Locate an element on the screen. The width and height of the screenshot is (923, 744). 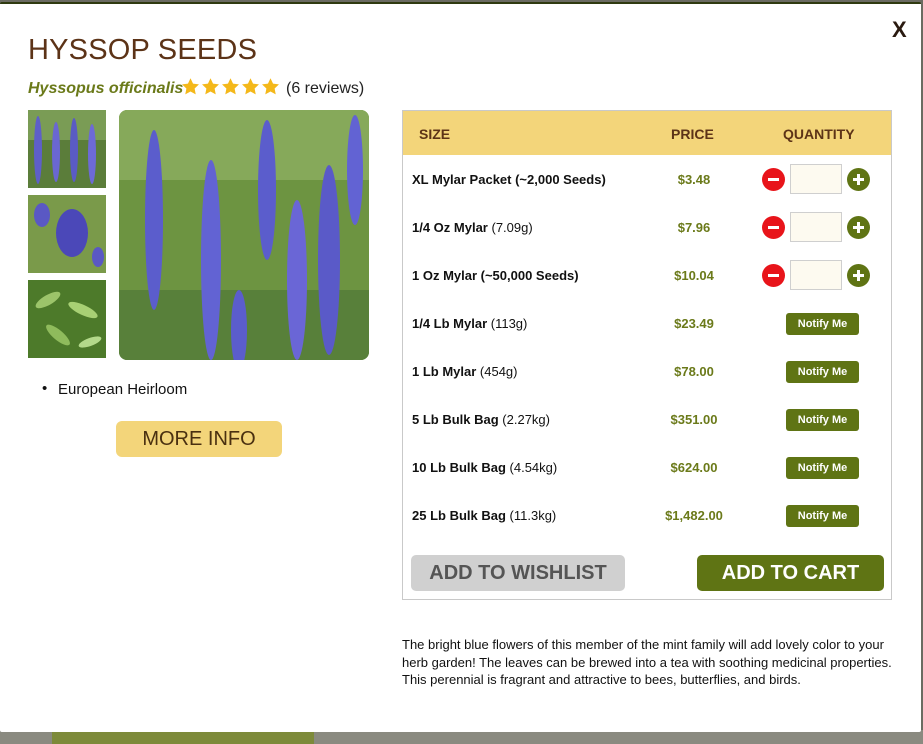
size-name: XL Mylar Packet (~2,000 Seeds) is located at coordinates (509, 179).